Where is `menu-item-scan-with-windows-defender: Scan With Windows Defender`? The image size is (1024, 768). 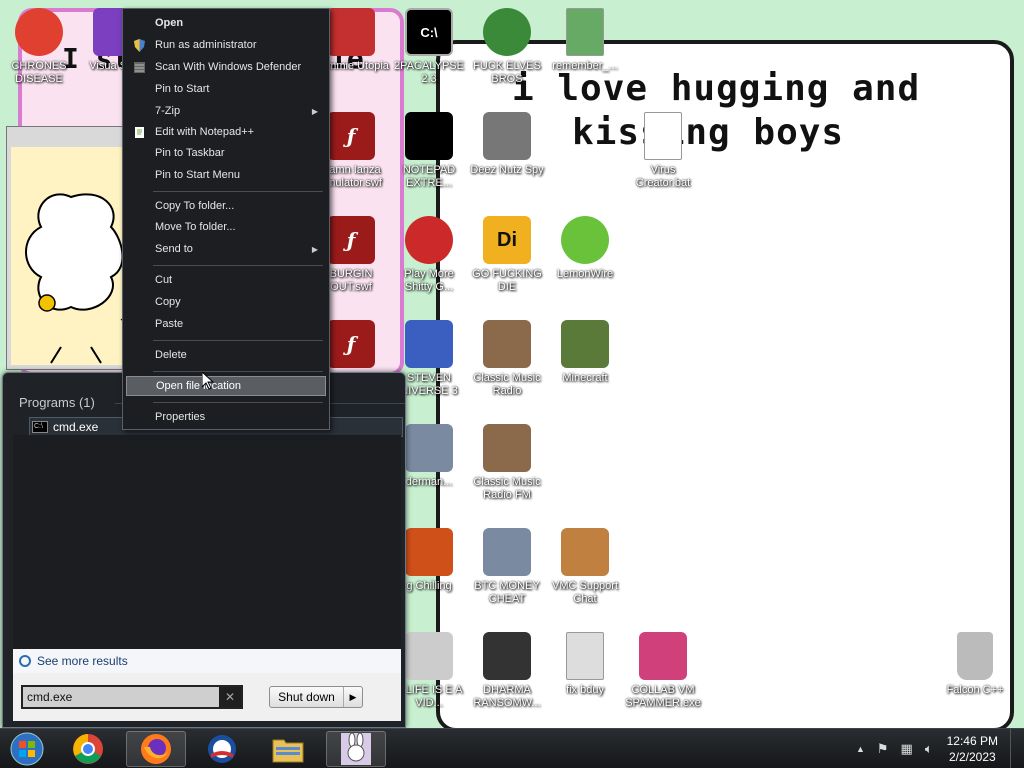
menu-item-scan-with-windows-defender: Scan With Windows Defender is located at coordinates (226, 67).